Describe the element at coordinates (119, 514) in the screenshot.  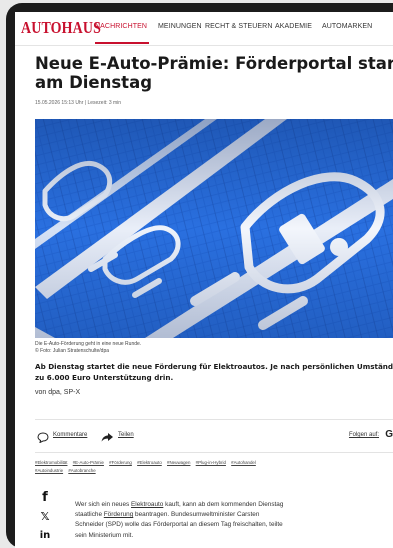
I see `foerderung-link: Förderung` at that location.